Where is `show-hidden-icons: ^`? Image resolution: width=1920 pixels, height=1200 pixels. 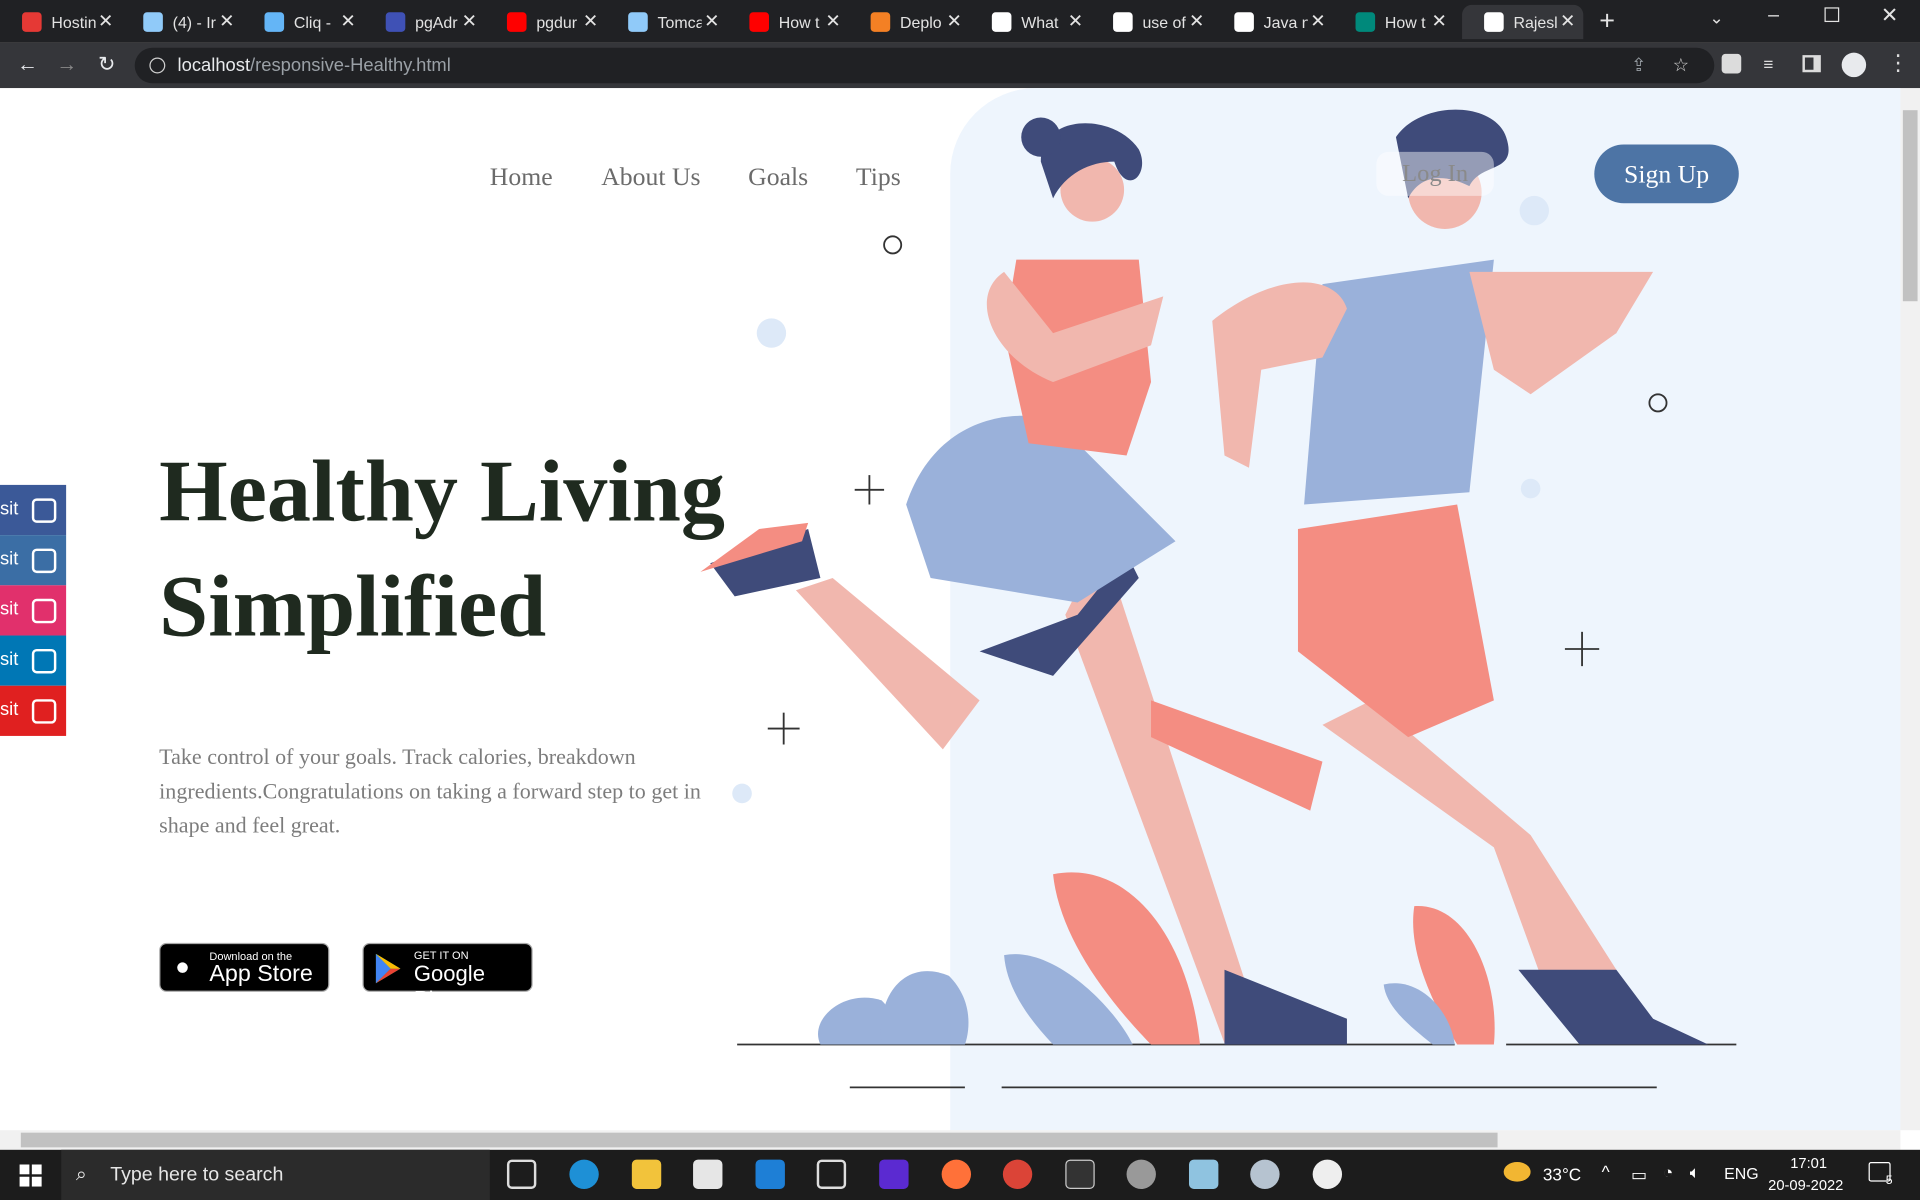 show-hidden-icons: ^ is located at coordinates (1606, 1172).